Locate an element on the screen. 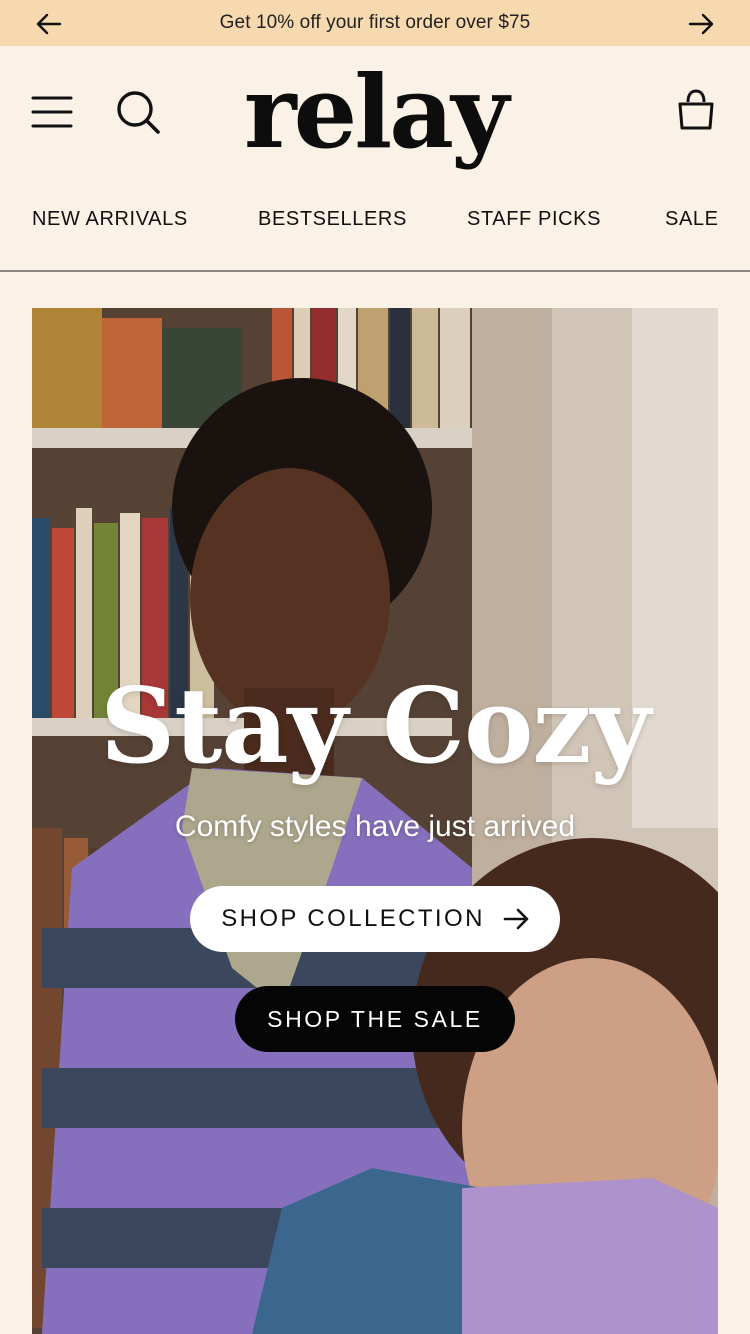  hamburger-menu-icon is located at coordinates (52, 112).